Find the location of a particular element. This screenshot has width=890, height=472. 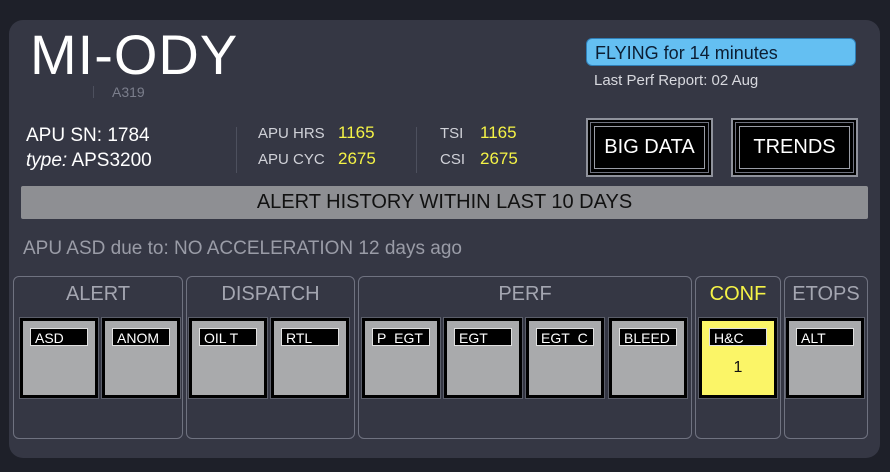

big-data-label: BIG DATA is located at coordinates (649, 147).